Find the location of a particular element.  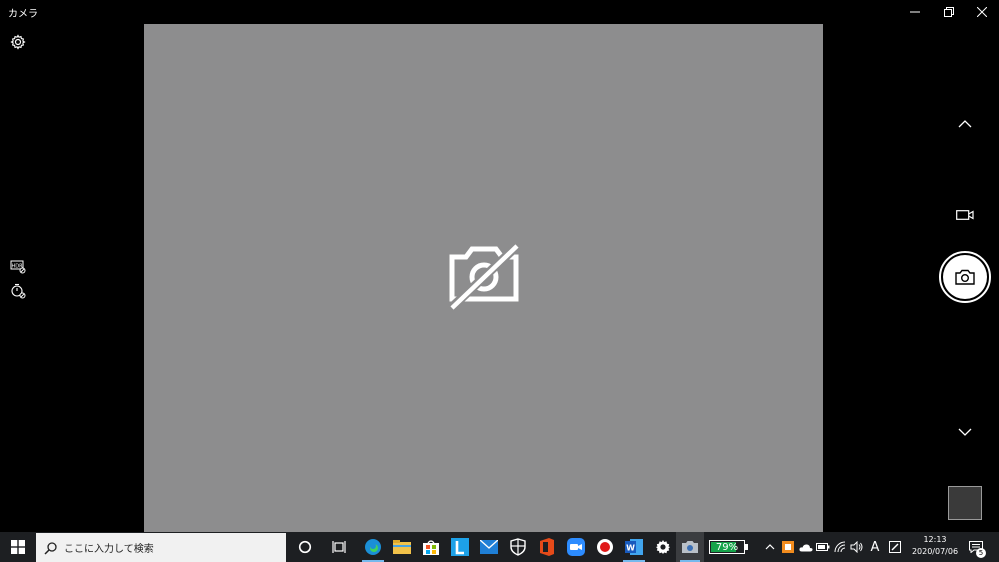

restore-icon is located at coordinates (949, 12).